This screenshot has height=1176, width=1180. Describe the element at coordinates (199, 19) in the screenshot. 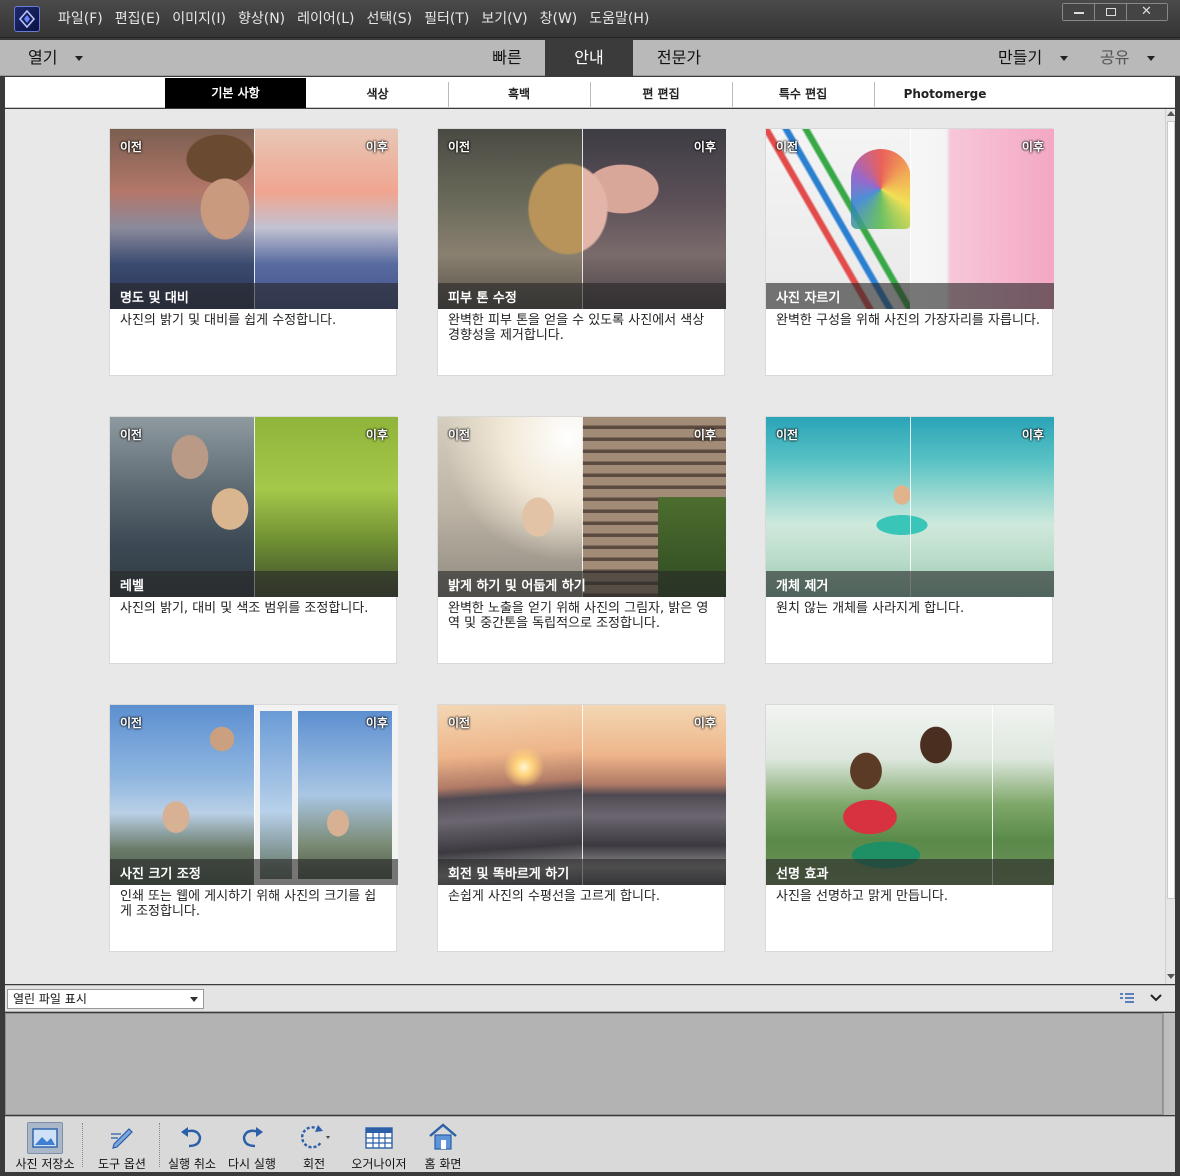

I see `menu-image: 이미지(I)` at that location.